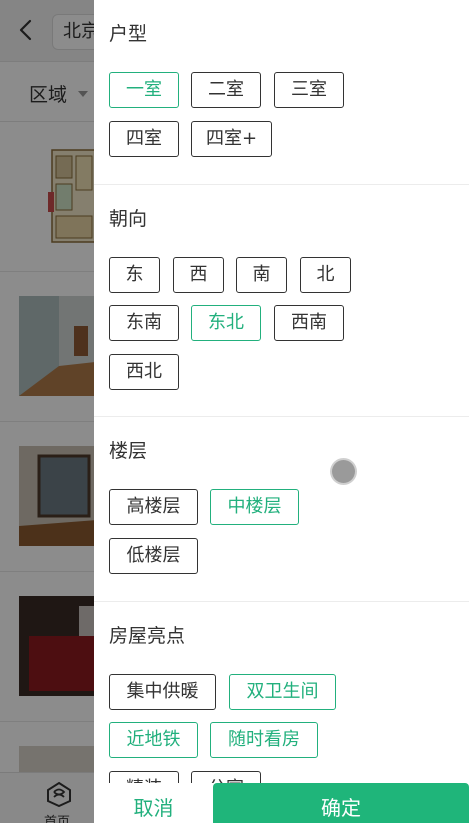 The image size is (469, 823). What do you see at coordinates (309, 90) in the screenshot?
I see `option-three-rooms: 三室` at bounding box center [309, 90].